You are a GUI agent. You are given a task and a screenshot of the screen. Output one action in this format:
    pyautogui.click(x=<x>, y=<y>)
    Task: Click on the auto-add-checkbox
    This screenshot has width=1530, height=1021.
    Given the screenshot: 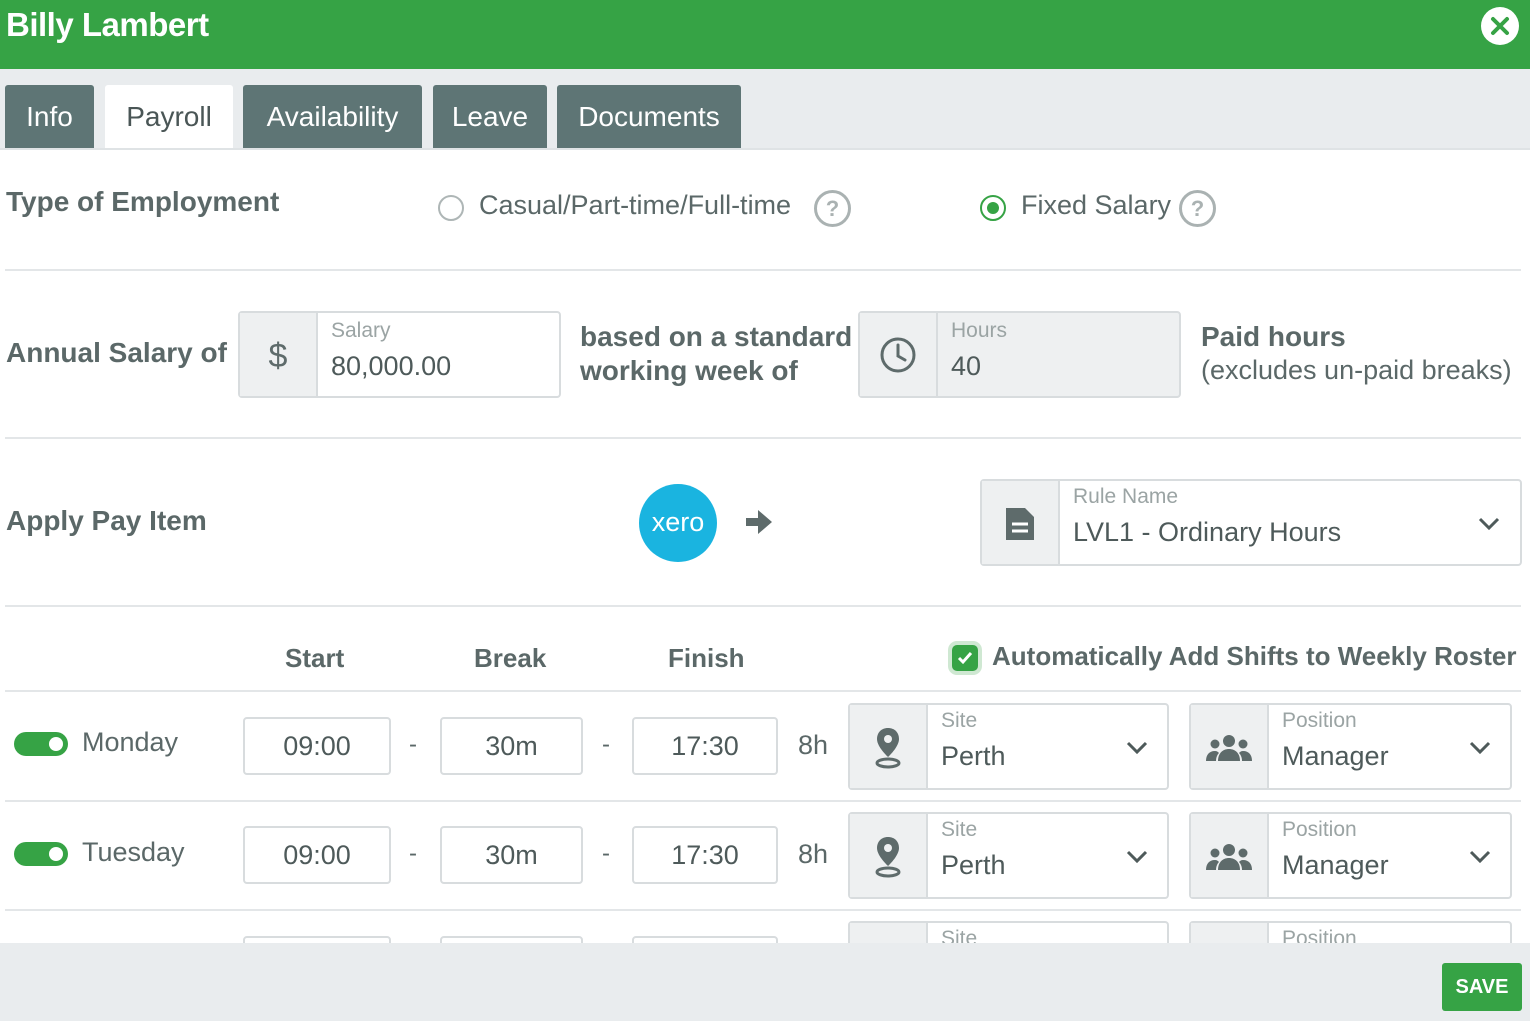 What is the action you would take?
    pyautogui.click(x=965, y=658)
    